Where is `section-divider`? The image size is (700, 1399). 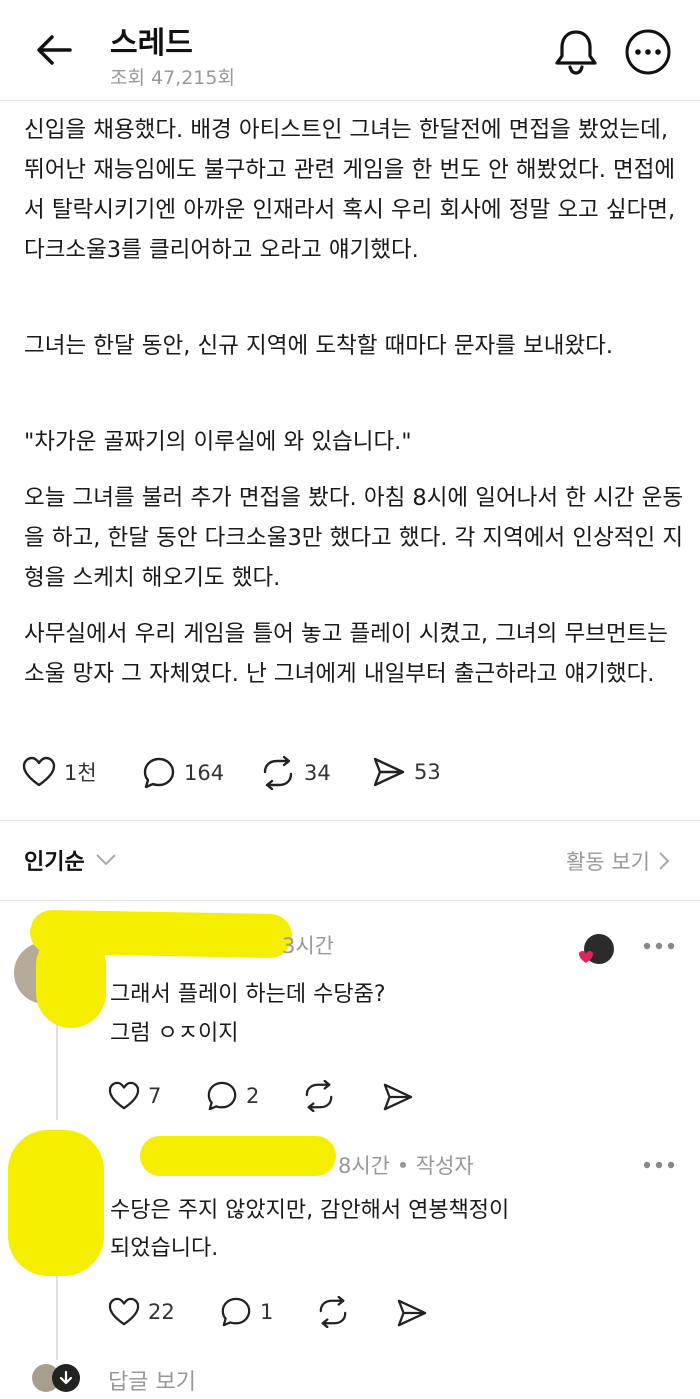 section-divider is located at coordinates (350, 820).